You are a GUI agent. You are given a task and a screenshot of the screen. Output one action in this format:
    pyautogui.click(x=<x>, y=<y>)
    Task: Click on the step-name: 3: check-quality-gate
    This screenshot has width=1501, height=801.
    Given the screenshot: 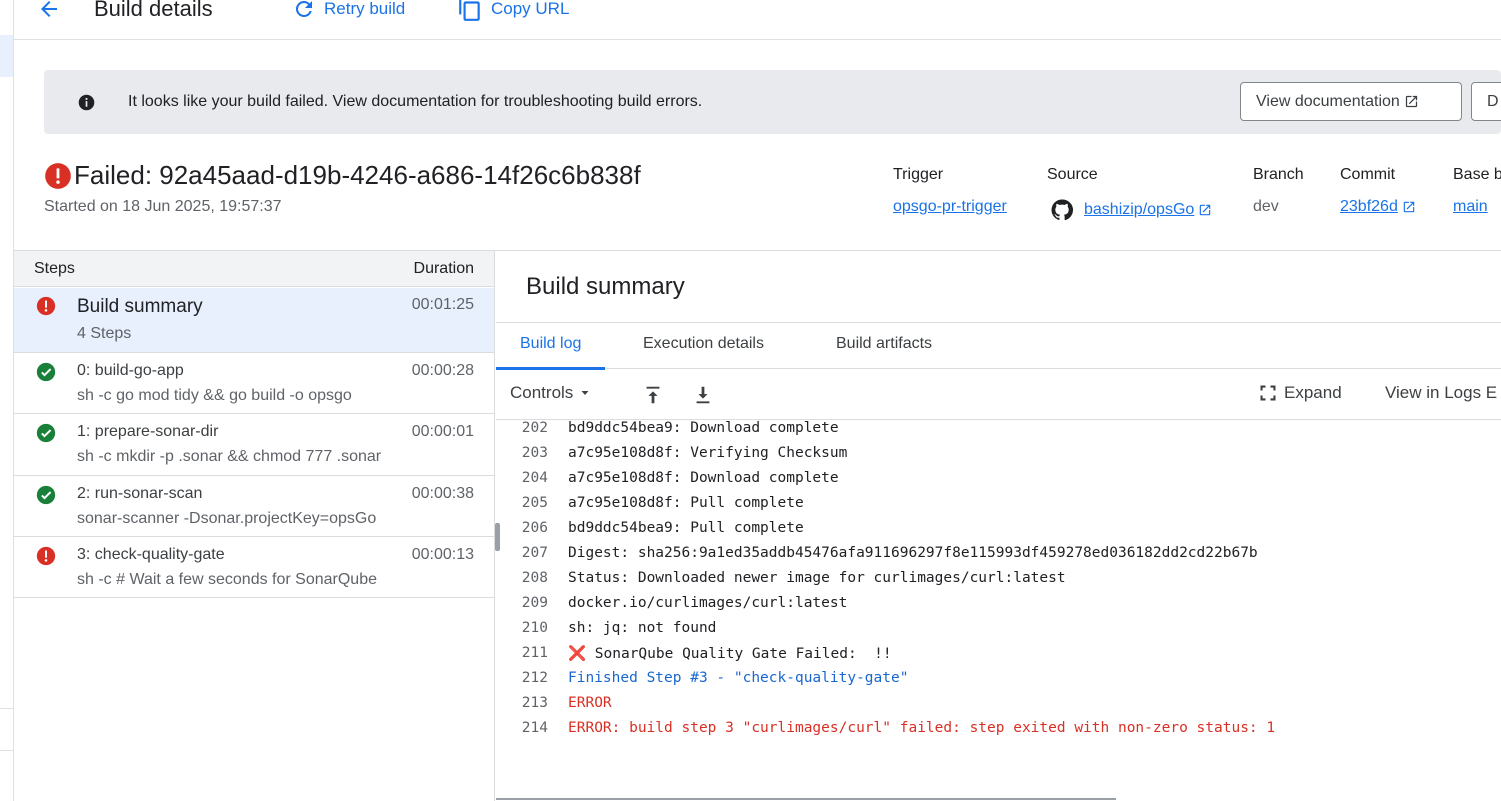 What is the action you would take?
    pyautogui.click(x=151, y=554)
    